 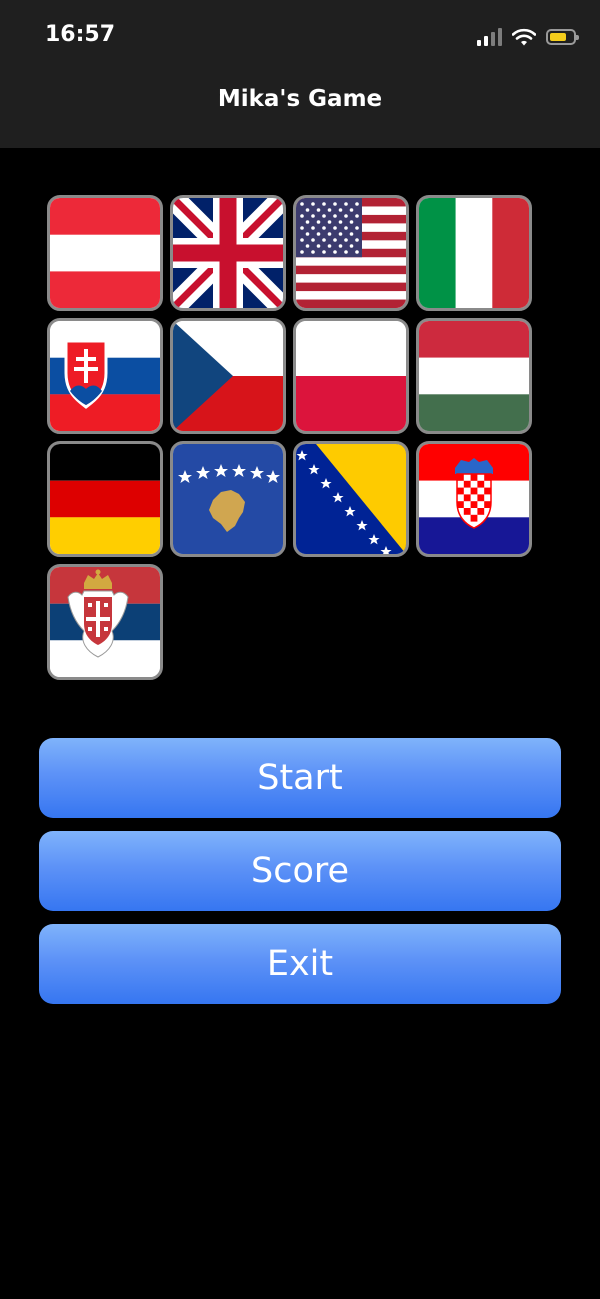 I want to click on united-states-flag, so click(x=351, y=253).